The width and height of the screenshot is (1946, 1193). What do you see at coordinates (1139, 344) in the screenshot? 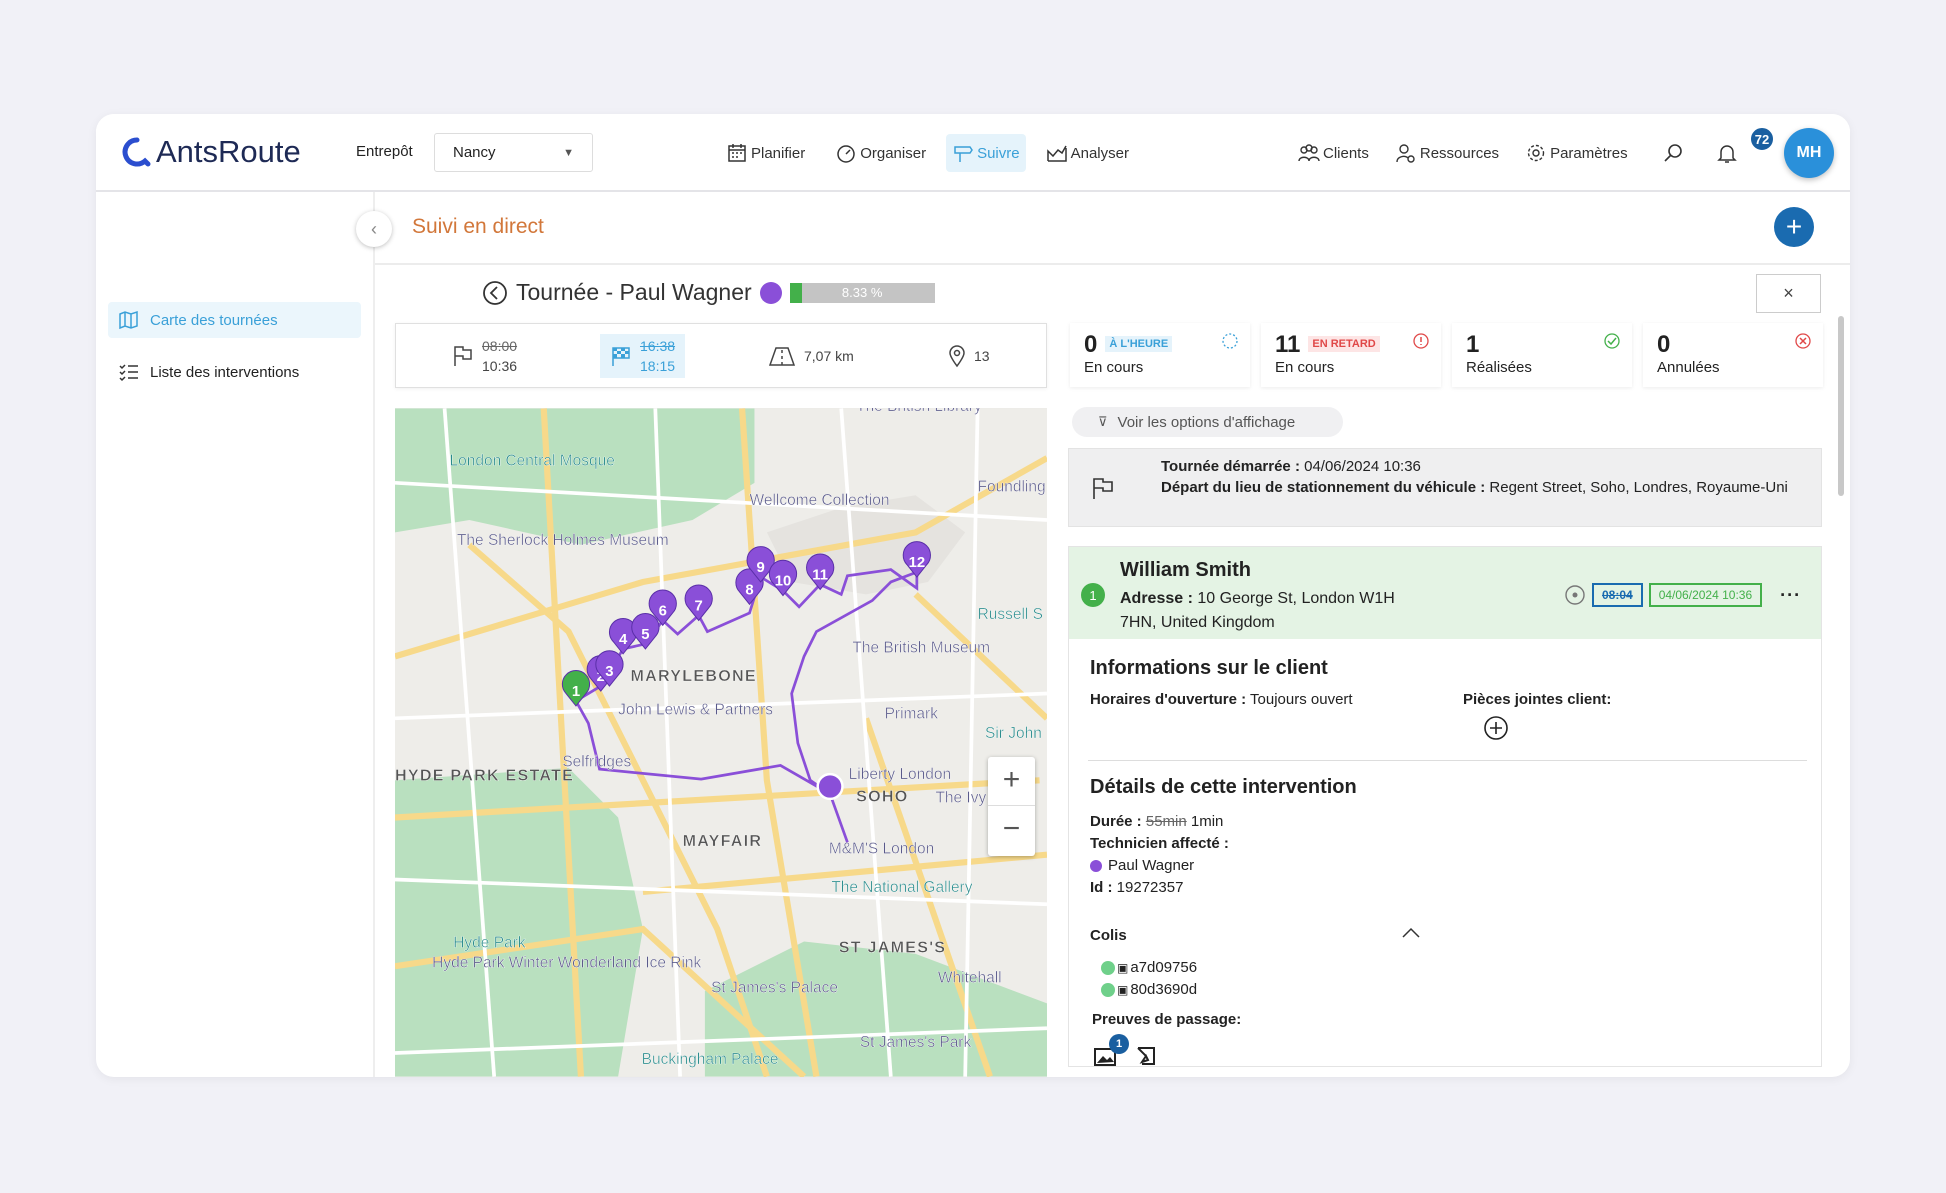
I see `status-tag: À L'HEURE` at bounding box center [1139, 344].